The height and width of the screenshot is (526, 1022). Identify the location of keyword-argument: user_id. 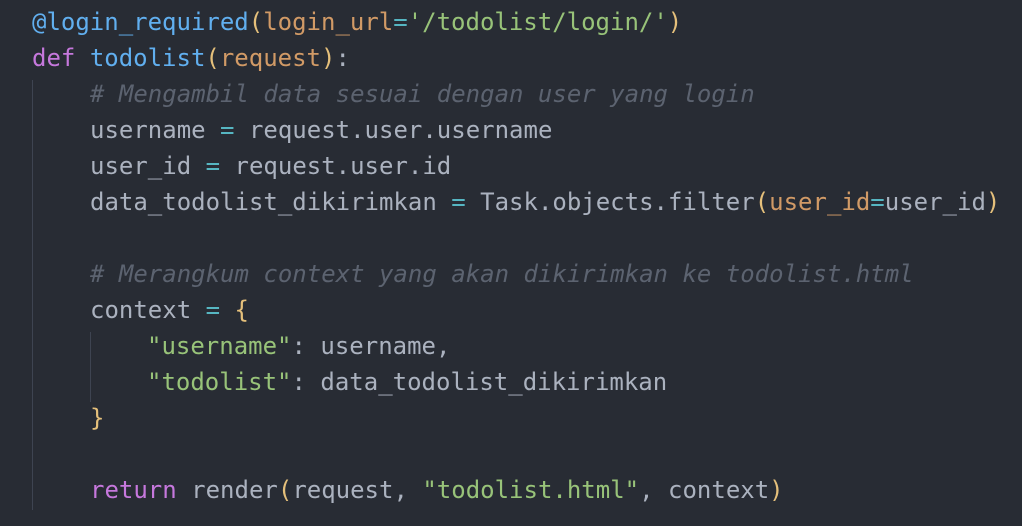
(820, 202).